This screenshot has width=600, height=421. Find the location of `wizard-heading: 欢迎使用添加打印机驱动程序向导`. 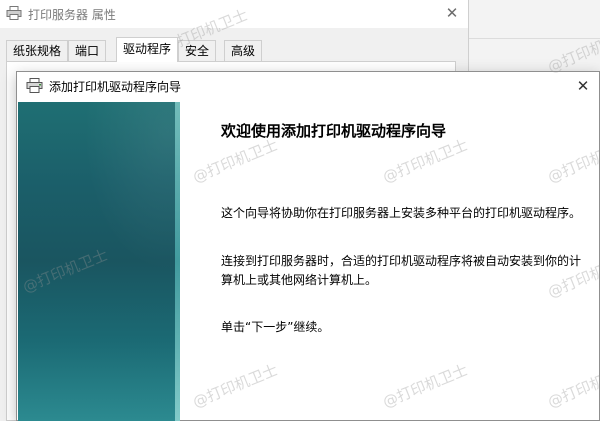

wizard-heading: 欢迎使用添加打印机驱动程序向导 is located at coordinates (334, 131).